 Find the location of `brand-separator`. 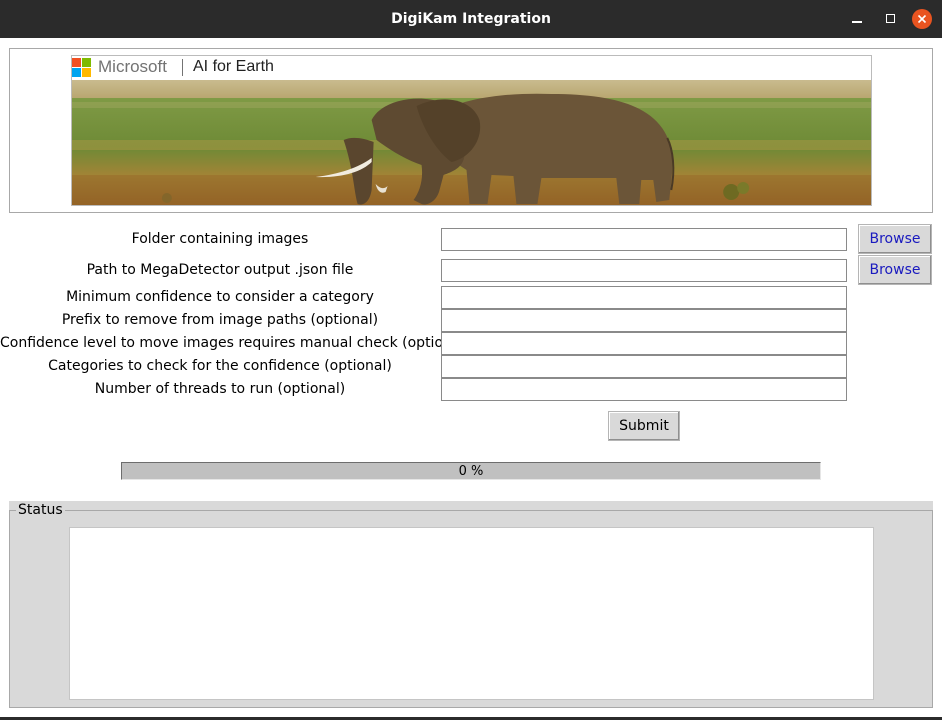

brand-separator is located at coordinates (182, 67).